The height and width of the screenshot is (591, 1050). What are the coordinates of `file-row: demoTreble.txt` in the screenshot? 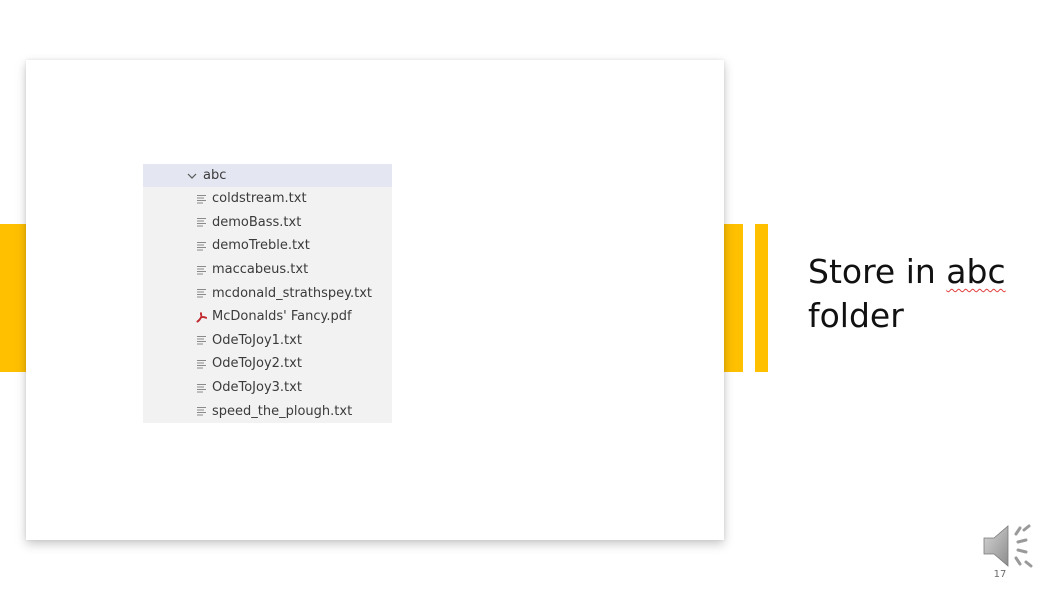 It's located at (267, 246).